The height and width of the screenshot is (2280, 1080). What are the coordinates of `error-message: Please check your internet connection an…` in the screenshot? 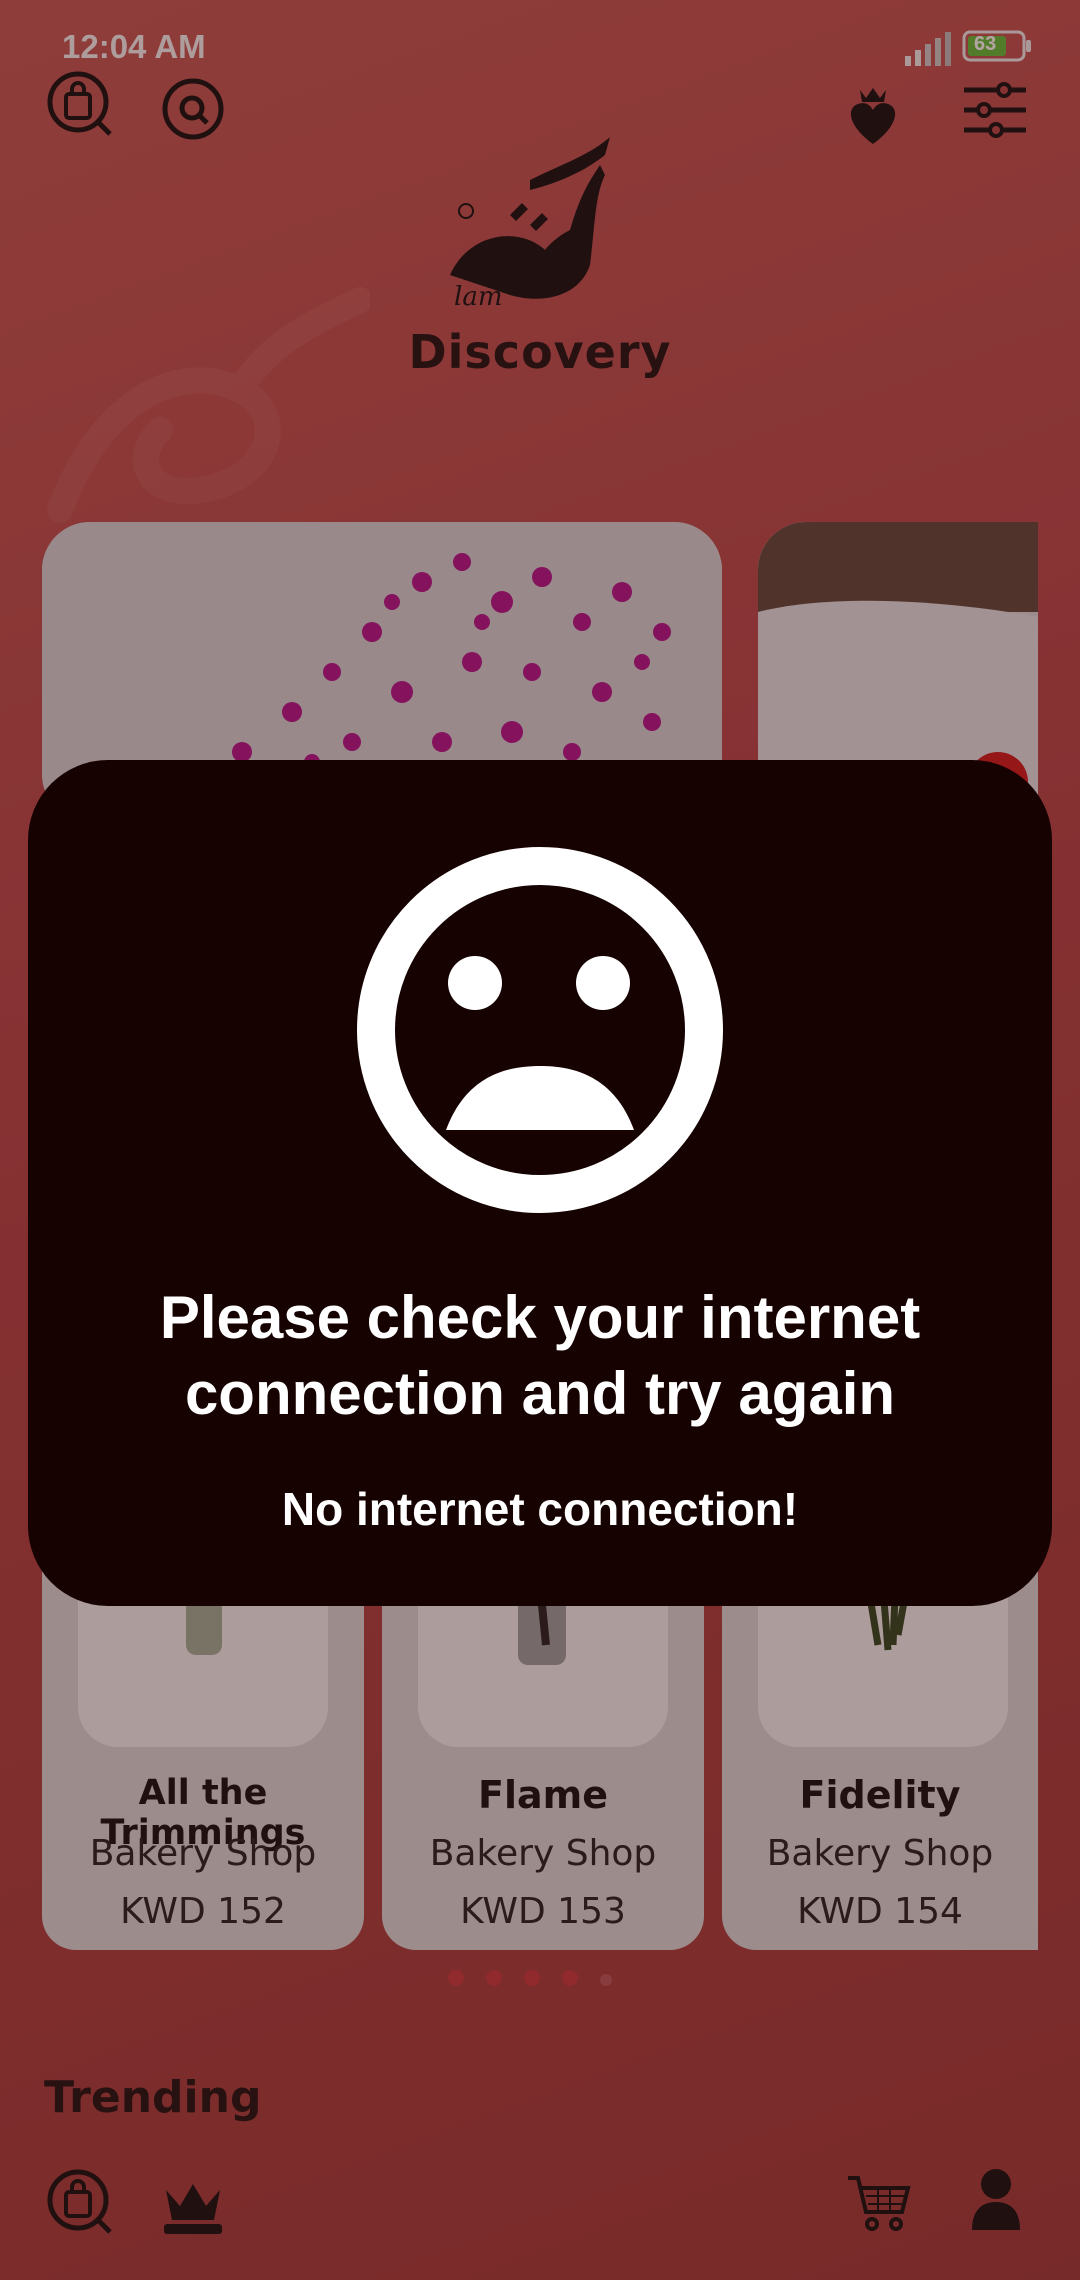 It's located at (540, 1355).